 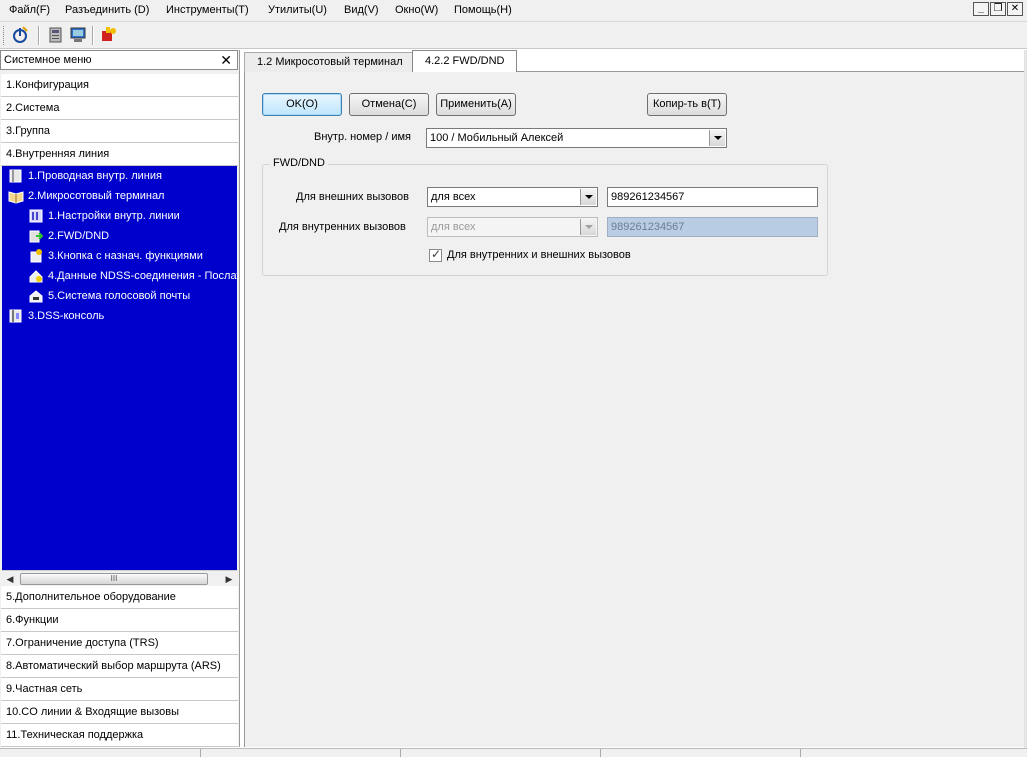 I want to click on external-number-input: 989261234567, so click(x=712, y=197).